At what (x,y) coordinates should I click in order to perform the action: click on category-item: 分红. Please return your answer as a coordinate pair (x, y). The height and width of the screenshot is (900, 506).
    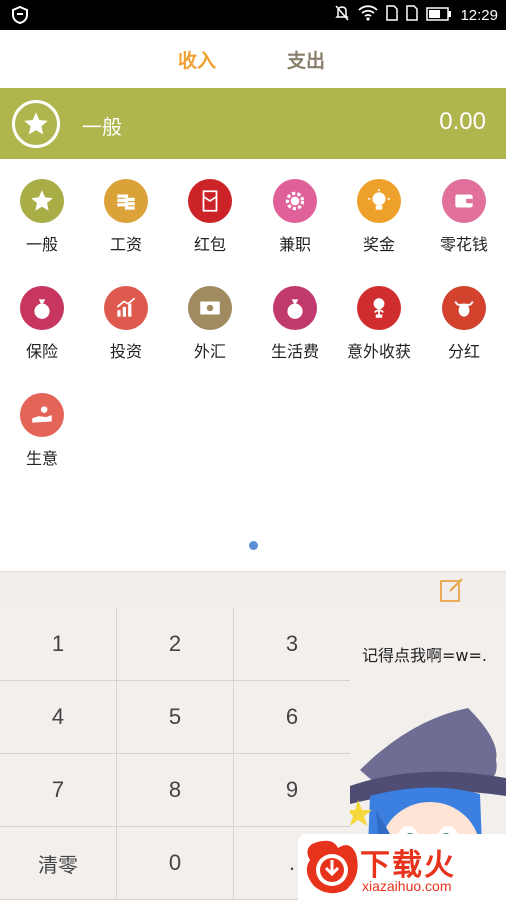
    Looking at the image, I should click on (464, 313).